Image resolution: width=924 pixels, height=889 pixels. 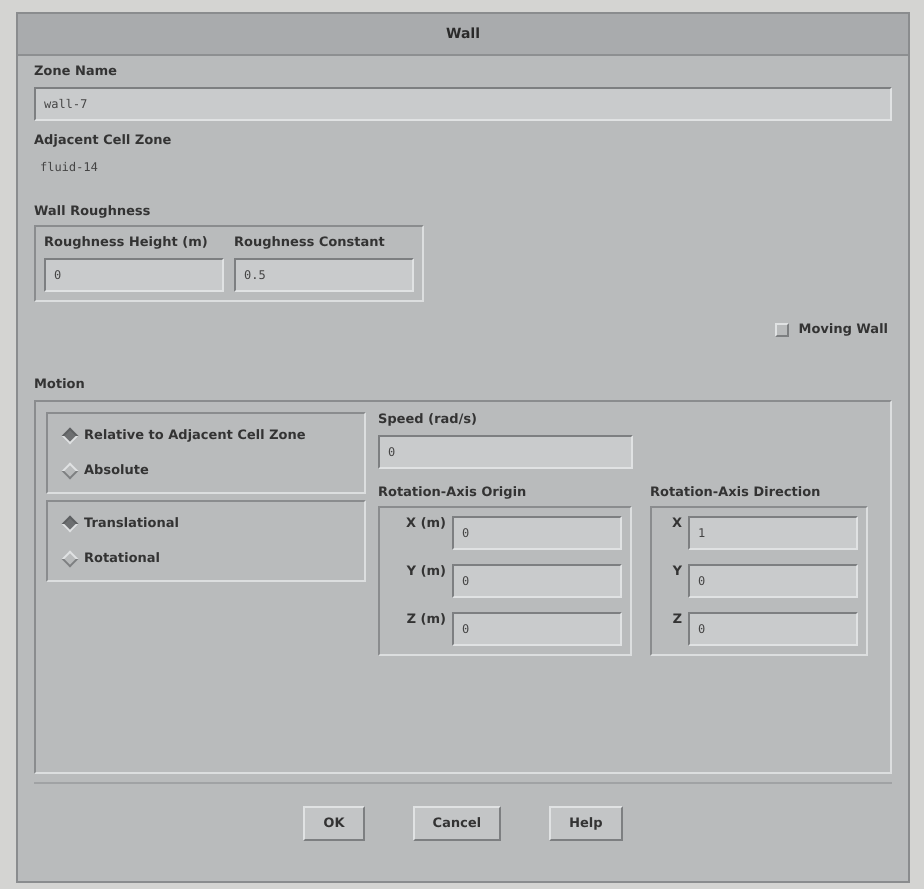 What do you see at coordinates (425, 523) in the screenshot?
I see `field-label: X (m)` at bounding box center [425, 523].